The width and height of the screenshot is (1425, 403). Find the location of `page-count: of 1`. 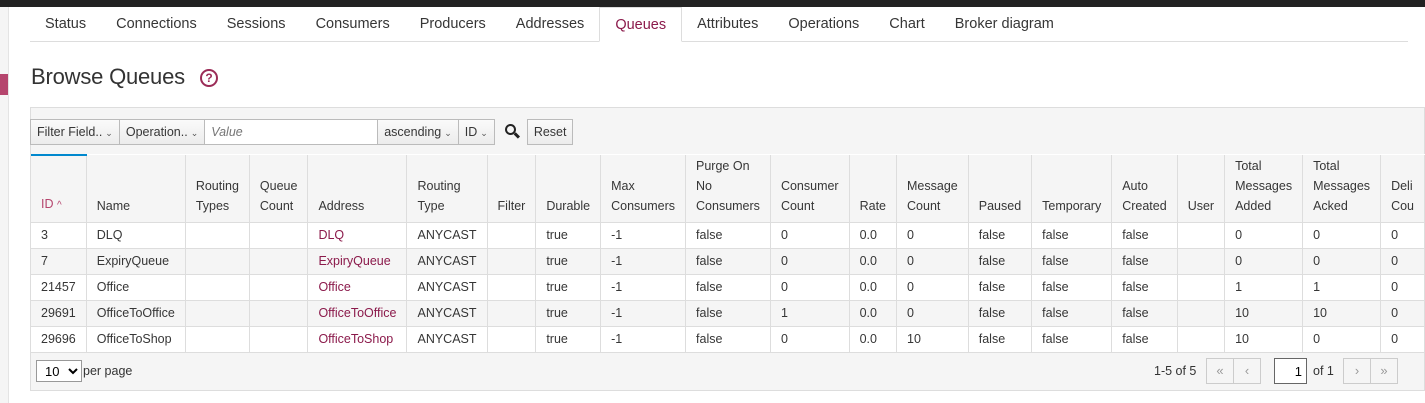

page-count: of 1 is located at coordinates (1323, 371).